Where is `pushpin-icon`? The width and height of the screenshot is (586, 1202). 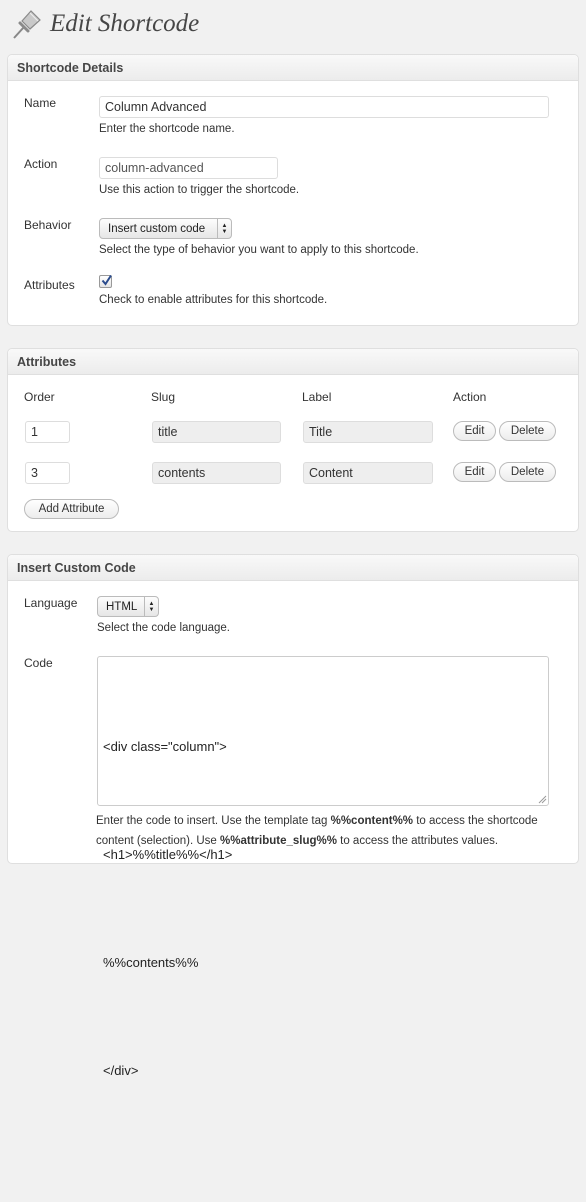
pushpin-icon is located at coordinates (27, 24).